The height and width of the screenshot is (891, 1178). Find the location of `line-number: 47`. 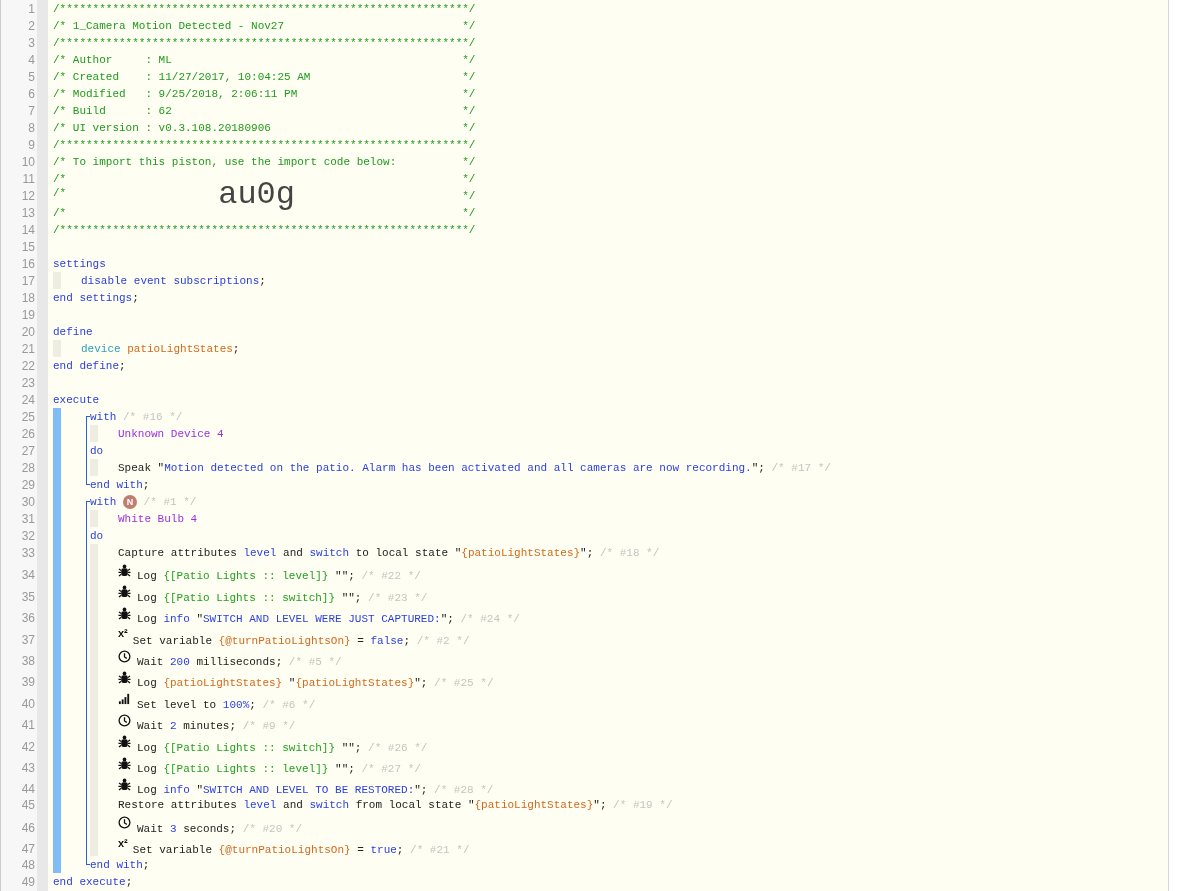

line-number: 47 is located at coordinates (28, 849).